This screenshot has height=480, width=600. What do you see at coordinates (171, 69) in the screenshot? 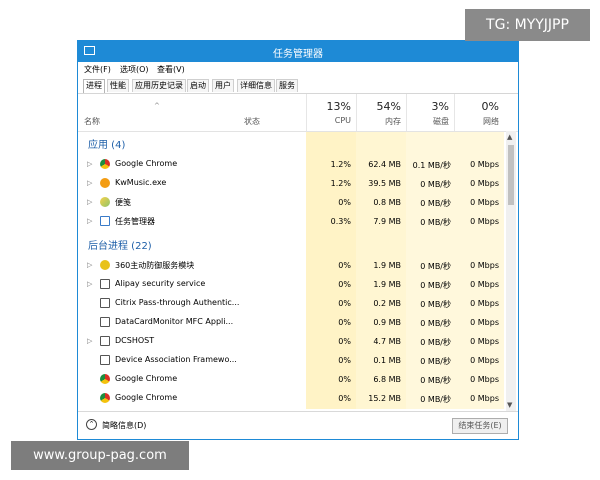
I see `menu-view: 查看(V)` at bounding box center [171, 69].